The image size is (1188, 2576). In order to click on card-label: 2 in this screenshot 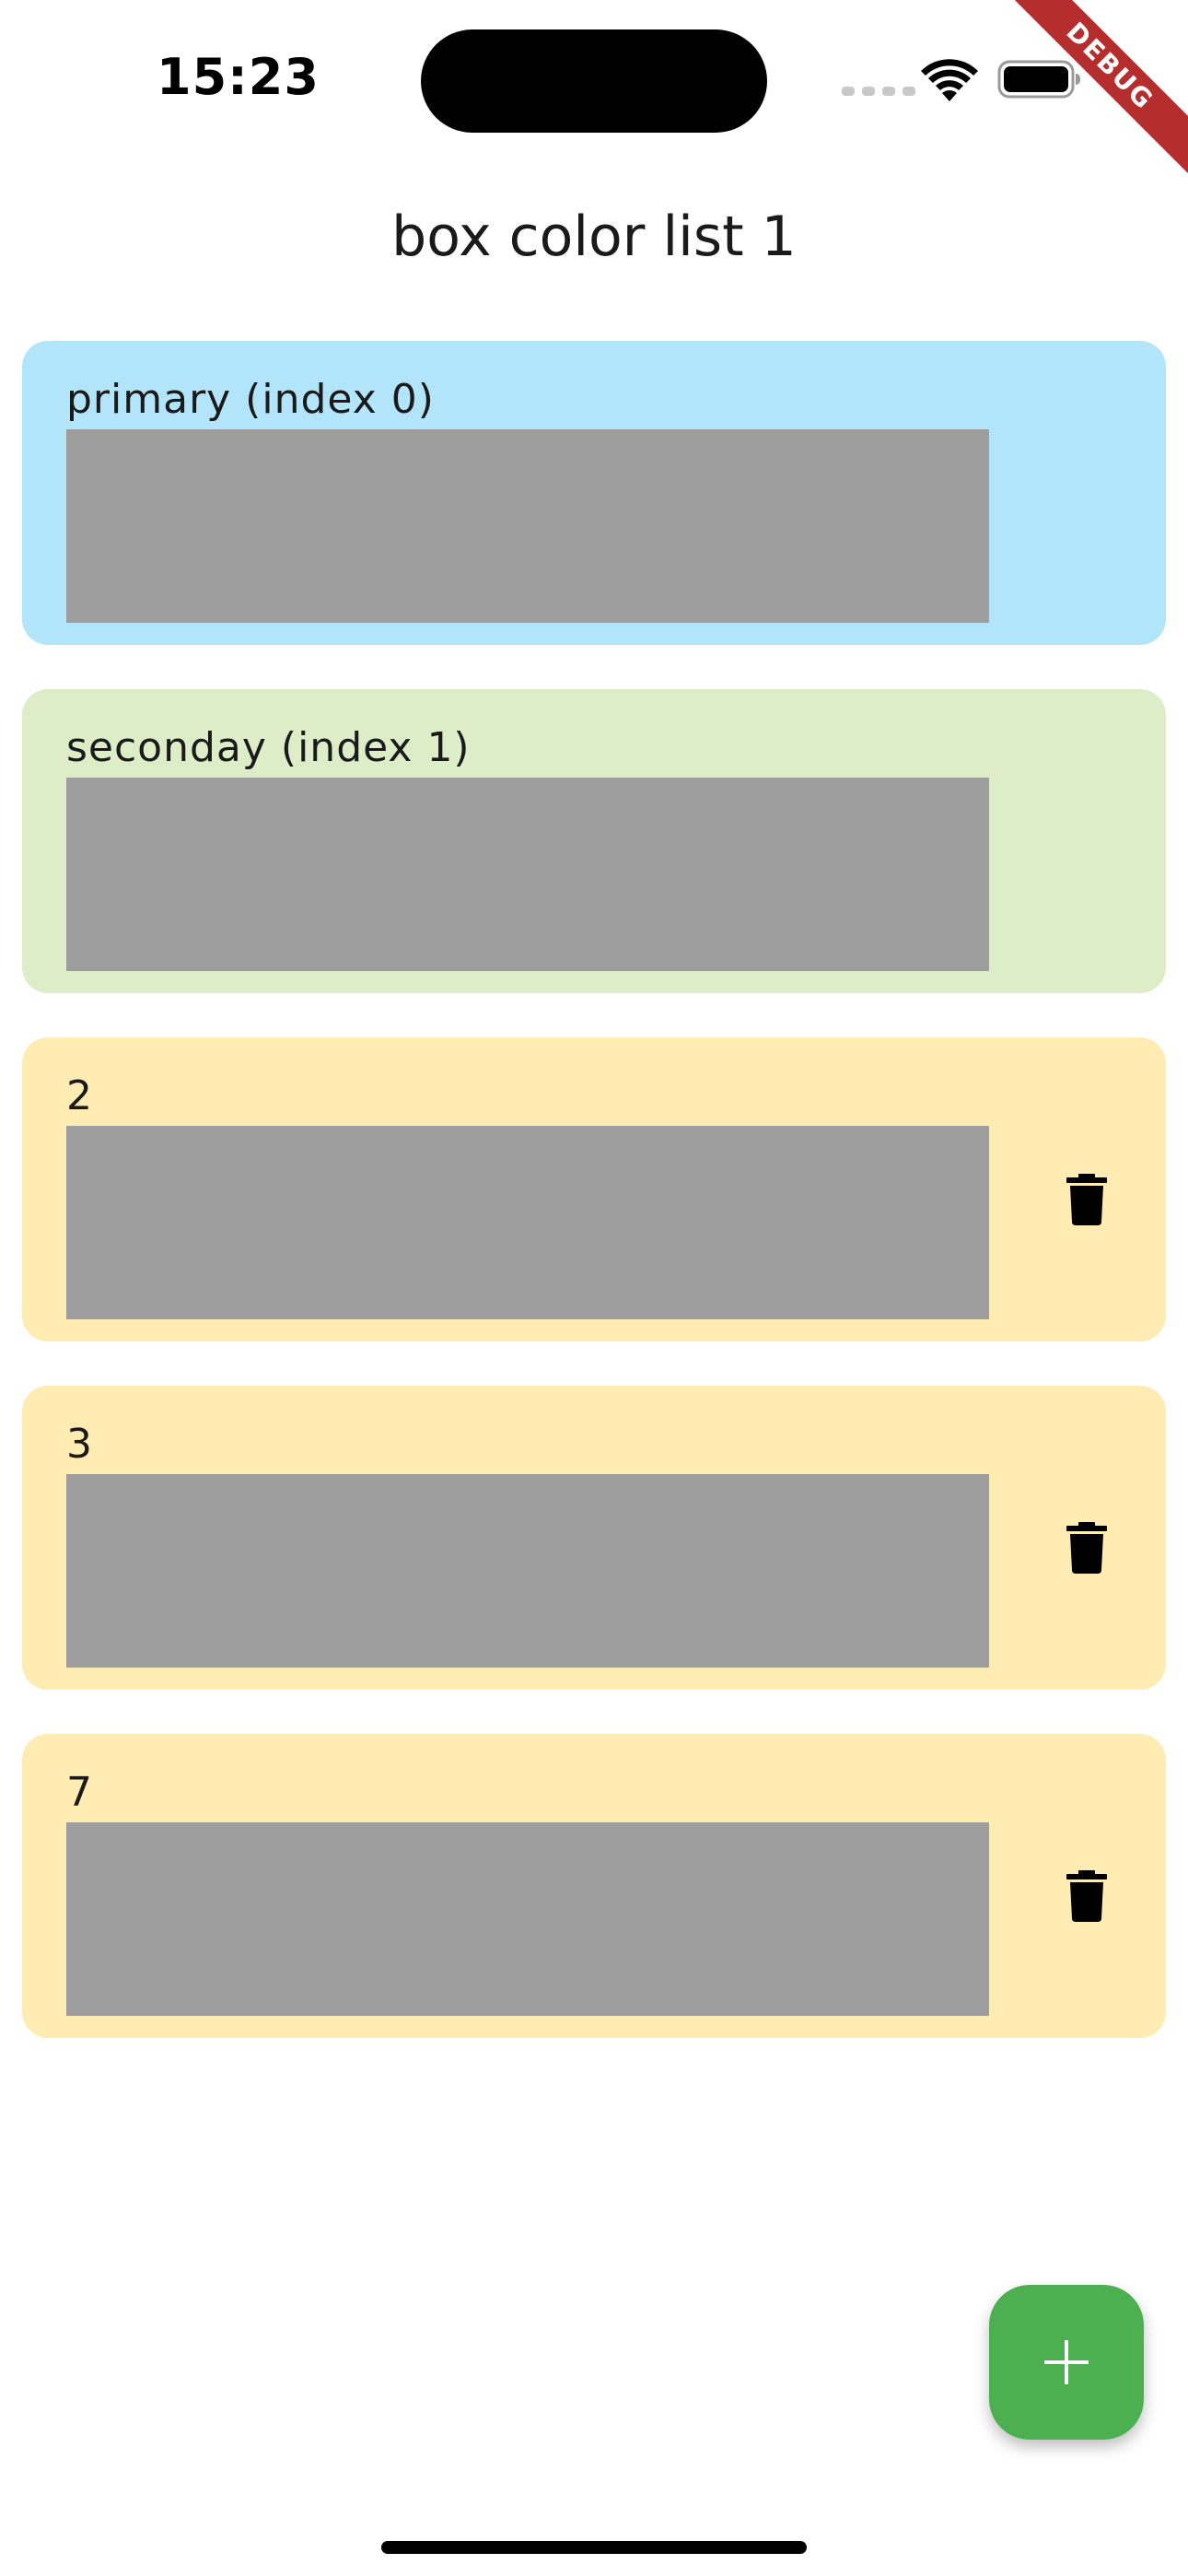, I will do `click(79, 1095)`.